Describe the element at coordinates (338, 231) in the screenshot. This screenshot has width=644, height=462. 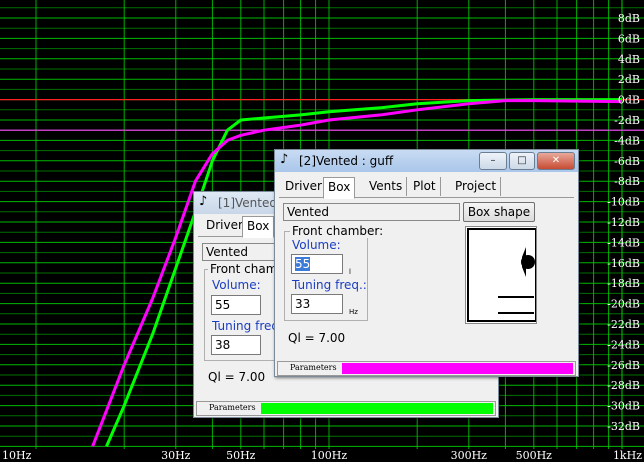
I see `window2-front-chamber-label: Front chamber:` at that location.